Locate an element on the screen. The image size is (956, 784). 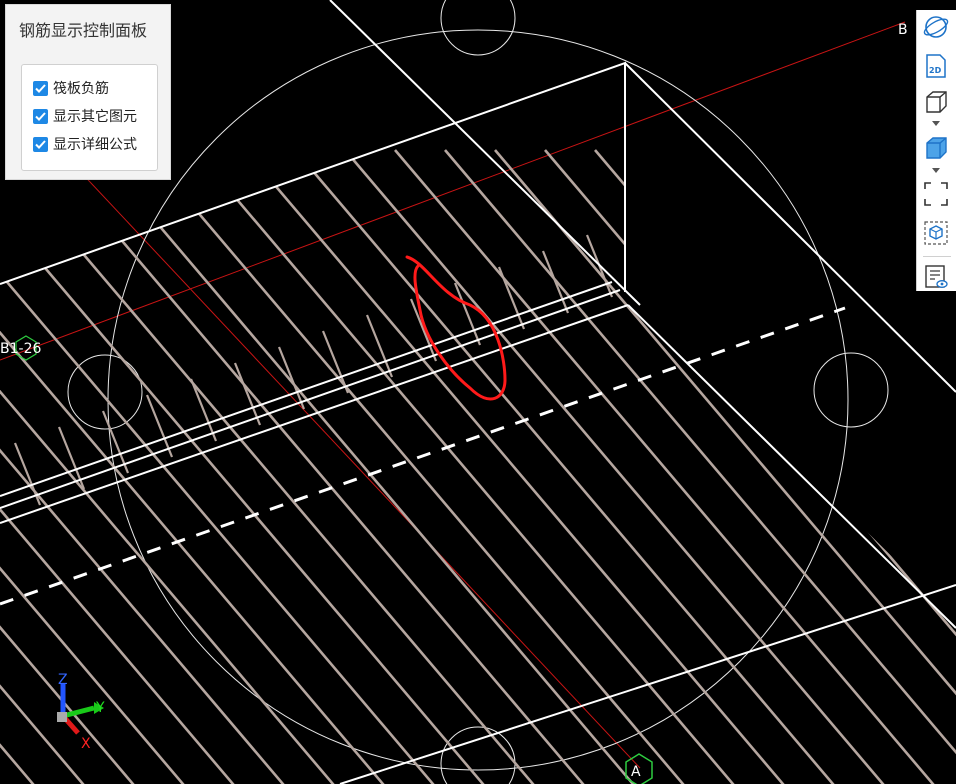
cube-view-dropdown is located at coordinates (936, 123).